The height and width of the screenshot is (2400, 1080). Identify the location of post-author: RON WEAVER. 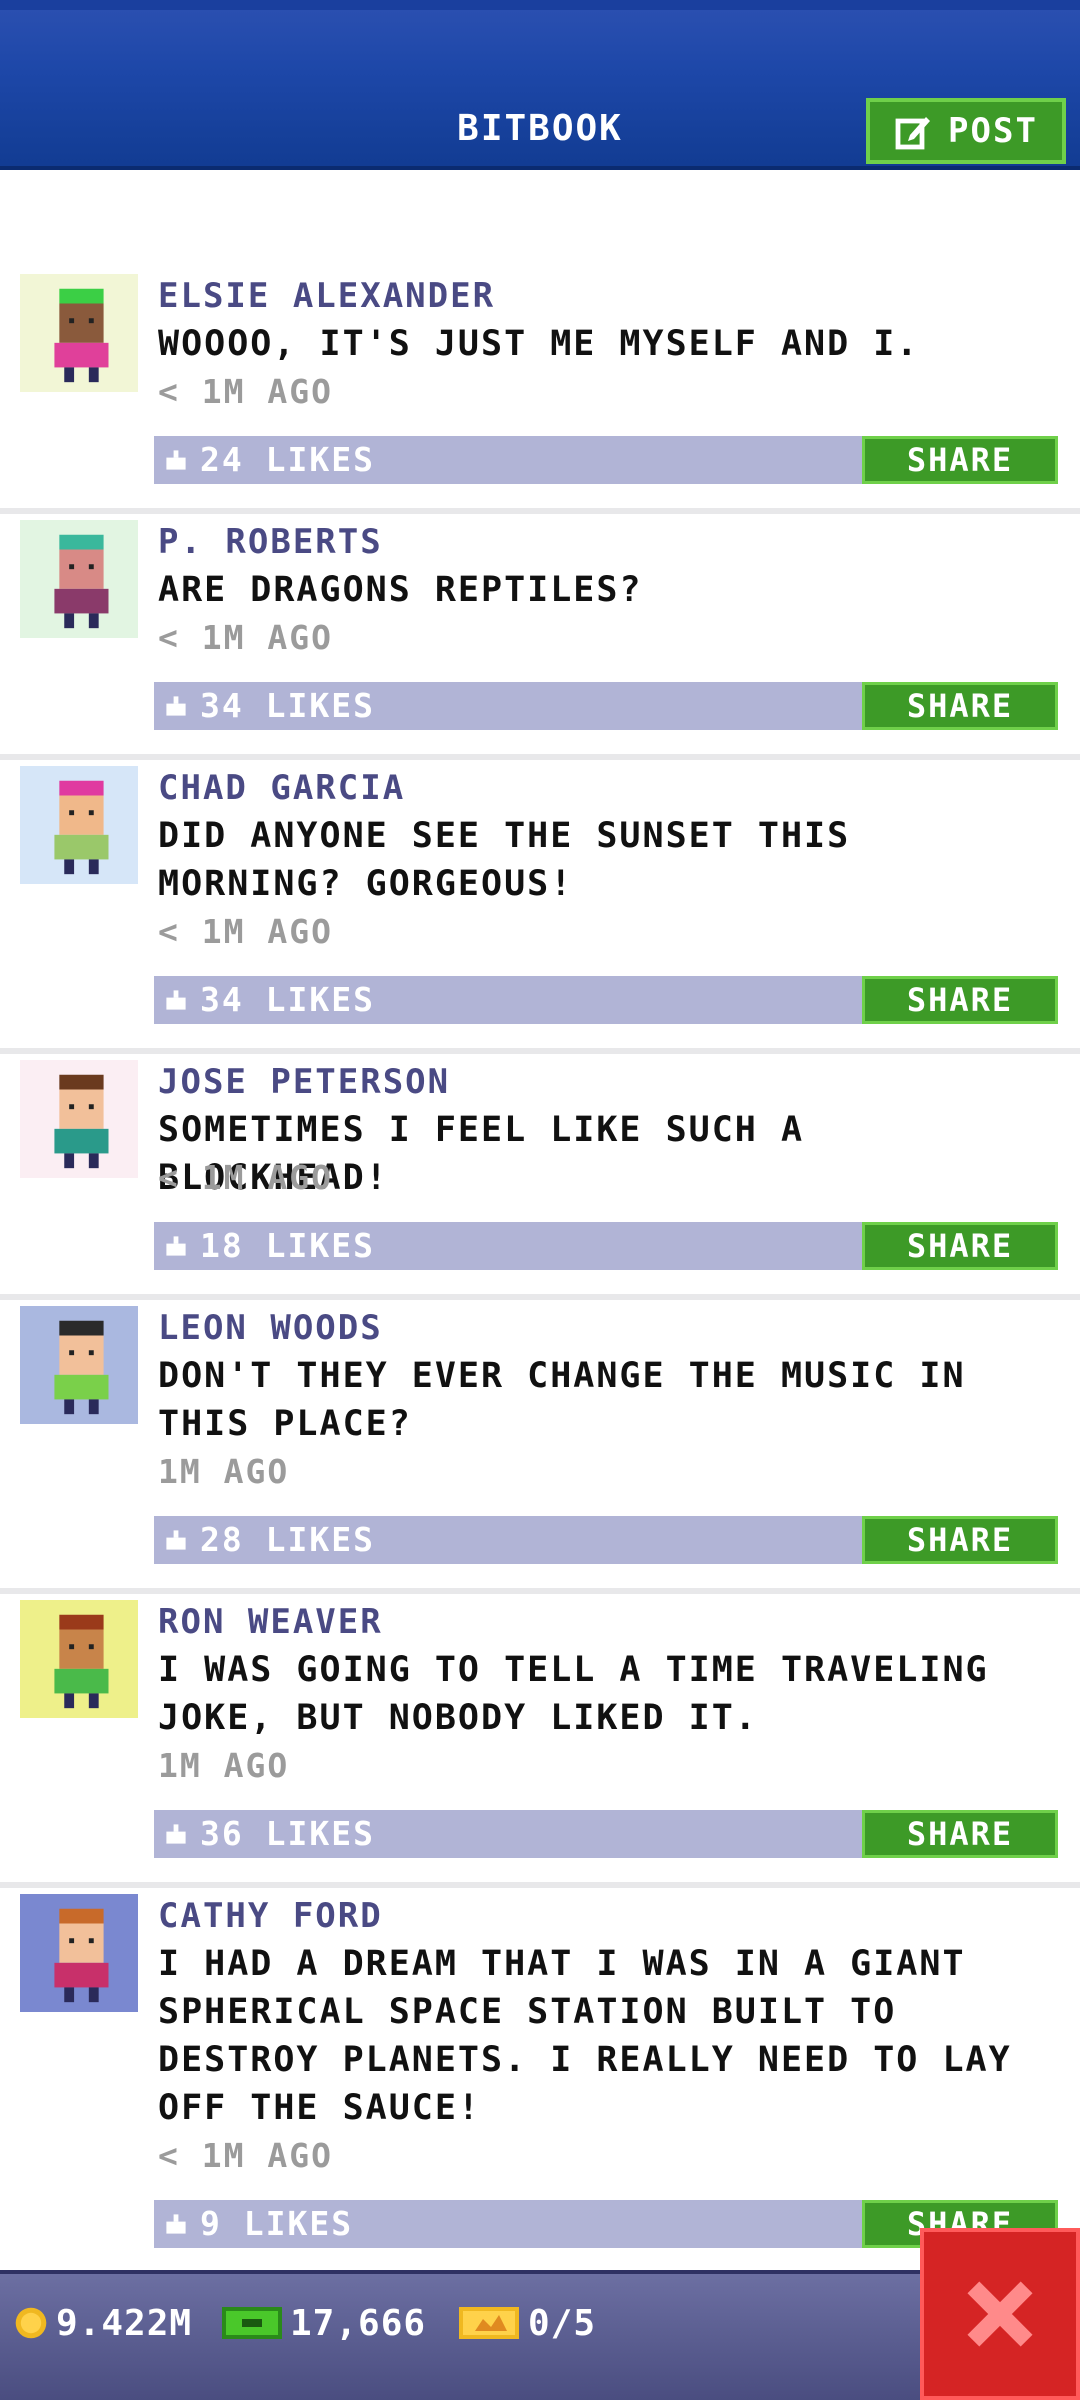
(270, 1622).